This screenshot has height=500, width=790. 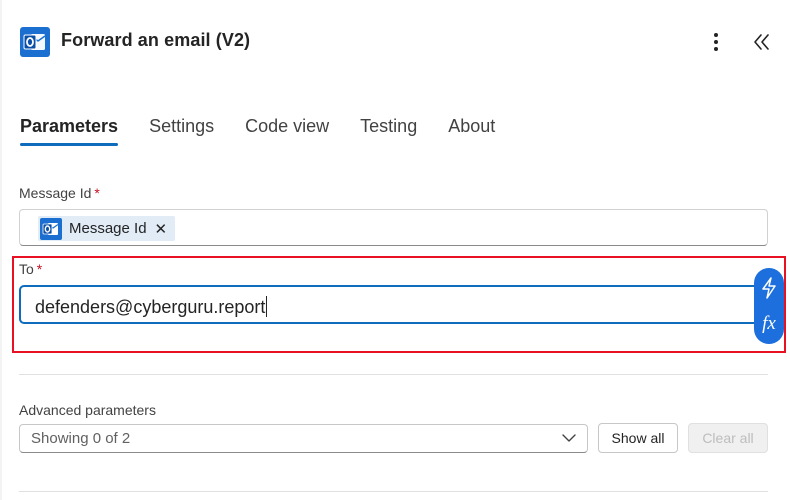 What do you see at coordinates (303, 438) in the screenshot?
I see `advanced-parameters-dropdown: Showing 0 of 2` at bounding box center [303, 438].